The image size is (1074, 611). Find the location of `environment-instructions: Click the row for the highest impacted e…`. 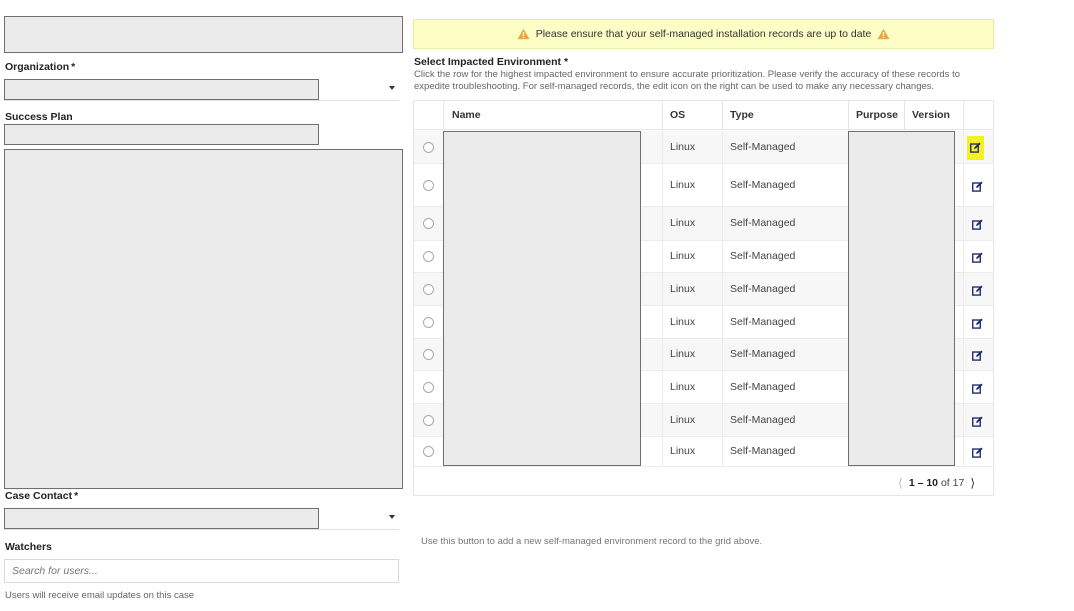

environment-instructions: Click the row for the highest impacted e… is located at coordinates (687, 80).